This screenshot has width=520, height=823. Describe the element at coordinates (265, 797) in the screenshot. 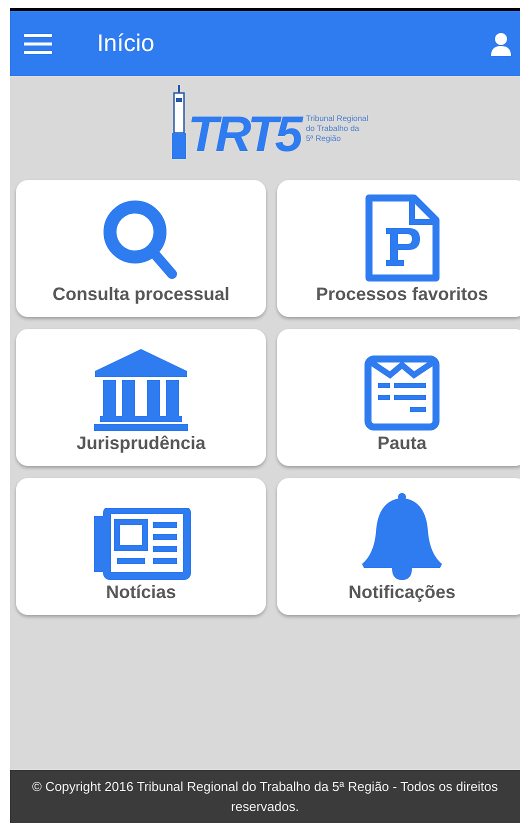

I see `copyright-text: © Copyright 2016 Tribunal Regional do Trabalho da 5ª Região - Todos os direitos reservados.` at that location.